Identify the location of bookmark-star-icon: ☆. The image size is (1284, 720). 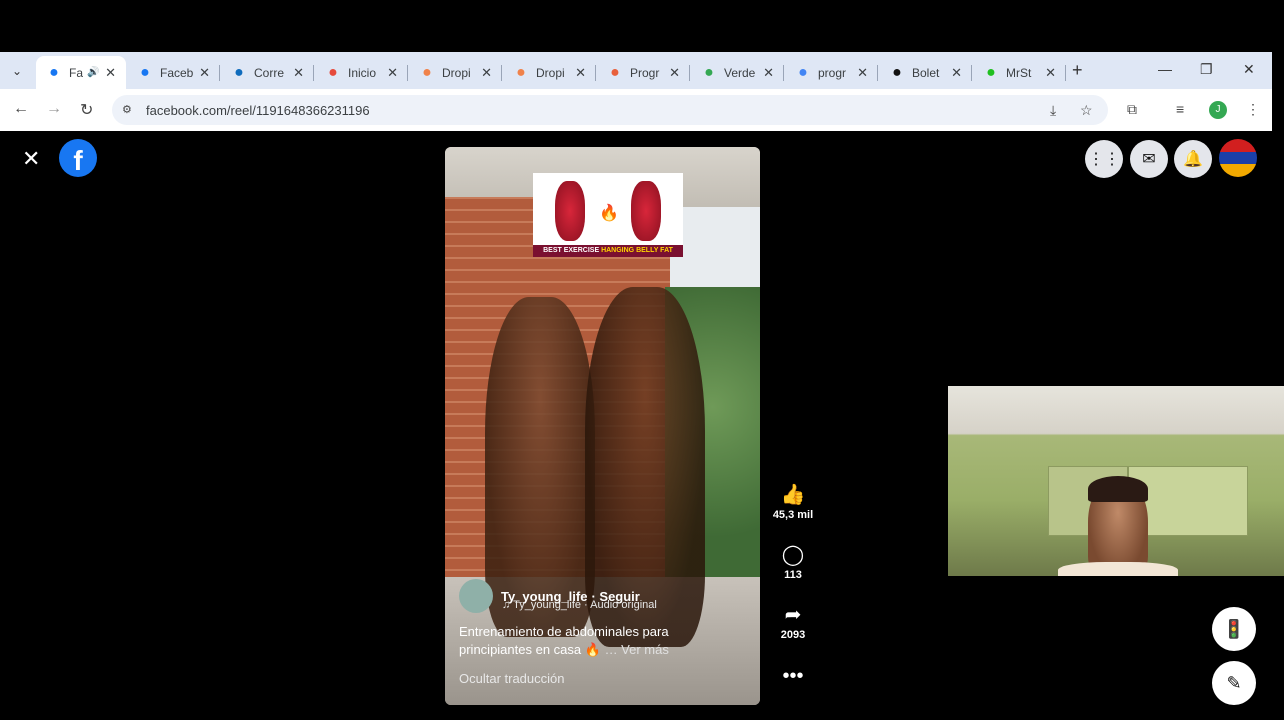
(1086, 110).